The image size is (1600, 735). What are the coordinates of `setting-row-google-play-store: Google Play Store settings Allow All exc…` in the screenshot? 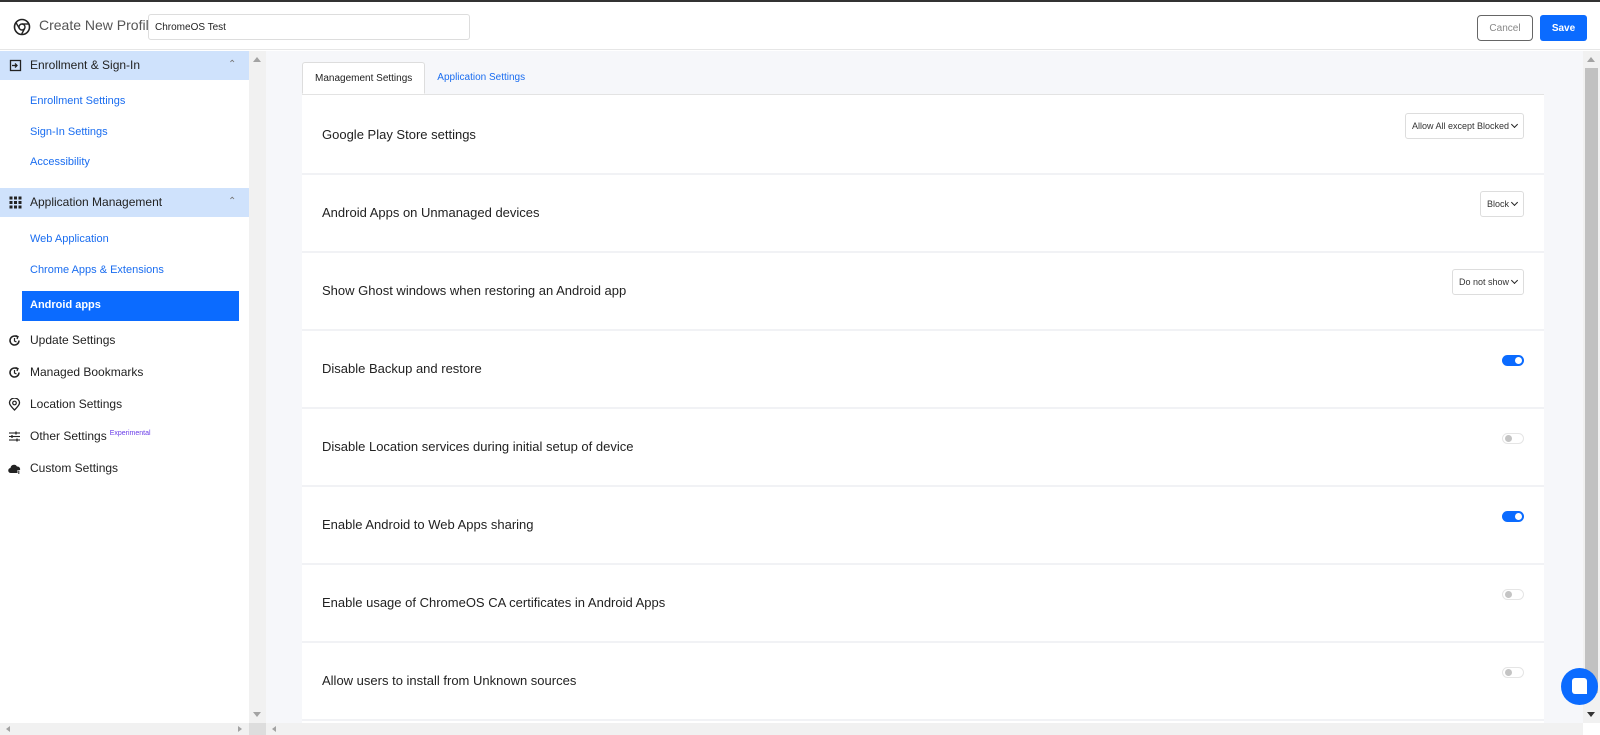 It's located at (923, 135).